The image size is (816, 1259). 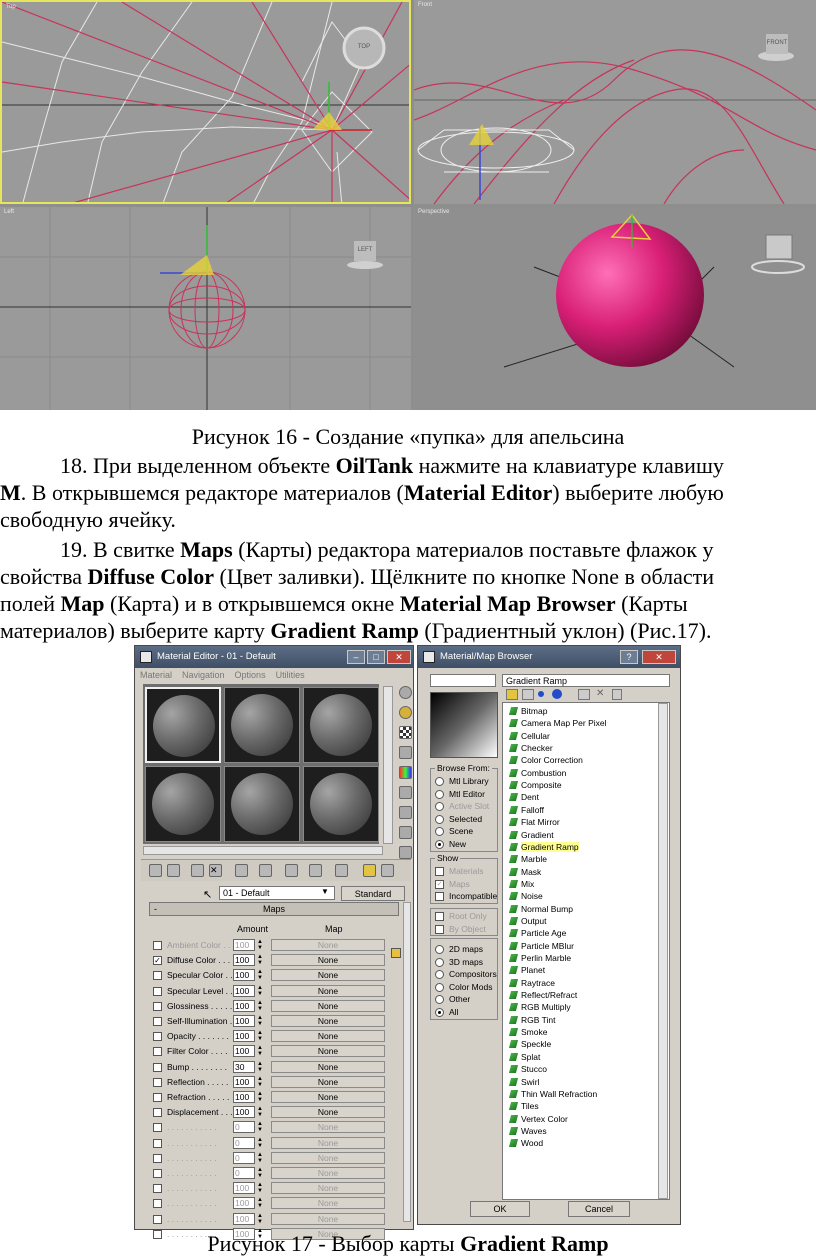 What do you see at coordinates (405, 812) in the screenshot?
I see `options-icon` at bounding box center [405, 812].